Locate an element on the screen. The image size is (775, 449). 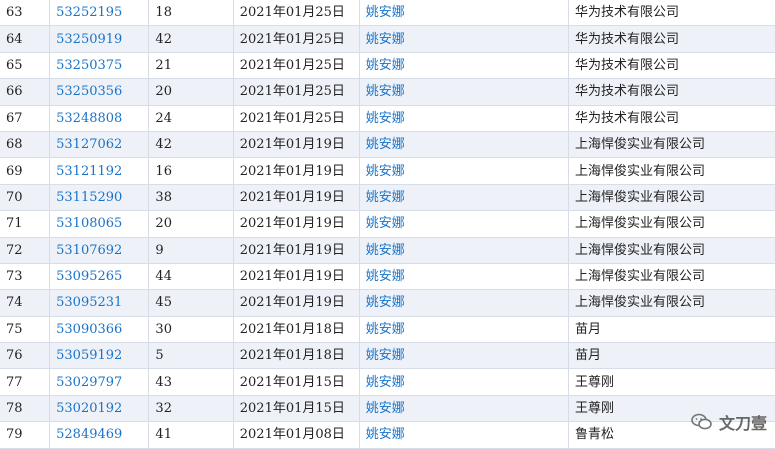
registration-number-link: 53252195 is located at coordinates (89, 12).